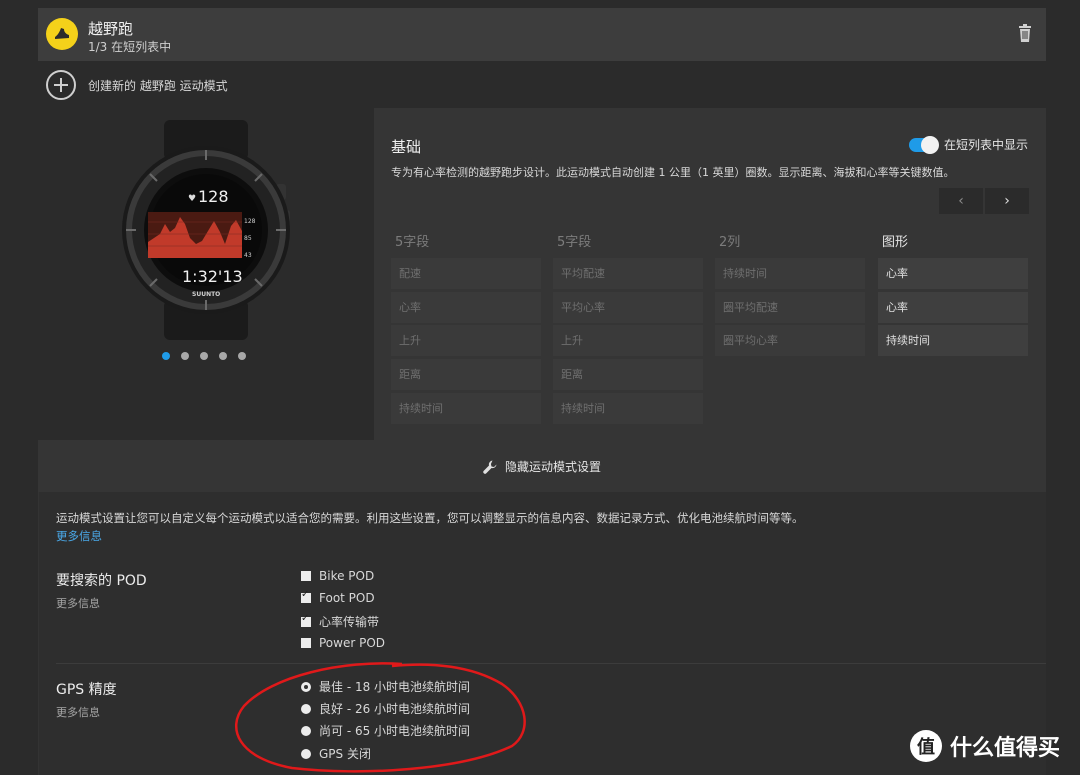 The height and width of the screenshot is (775, 1080). What do you see at coordinates (961, 201) in the screenshot?
I see `prev-button: ‹` at bounding box center [961, 201].